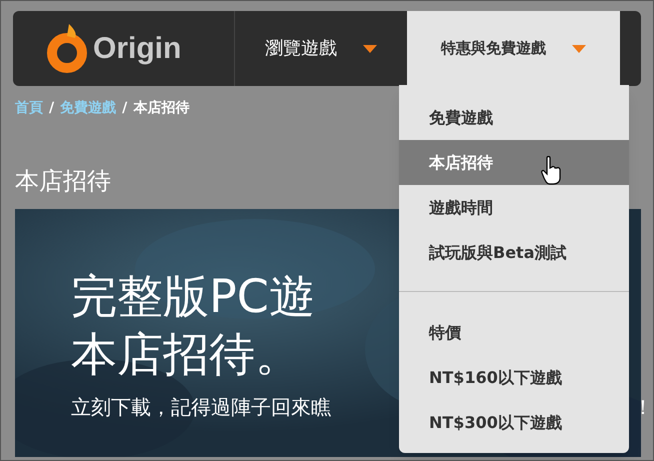 The height and width of the screenshot is (461, 654). I want to click on page-title: 本店招待, so click(63, 181).